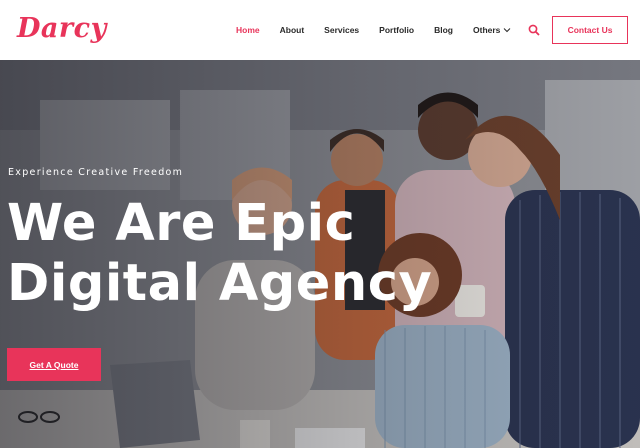  I want to click on chevron-down-icon, so click(507, 30).